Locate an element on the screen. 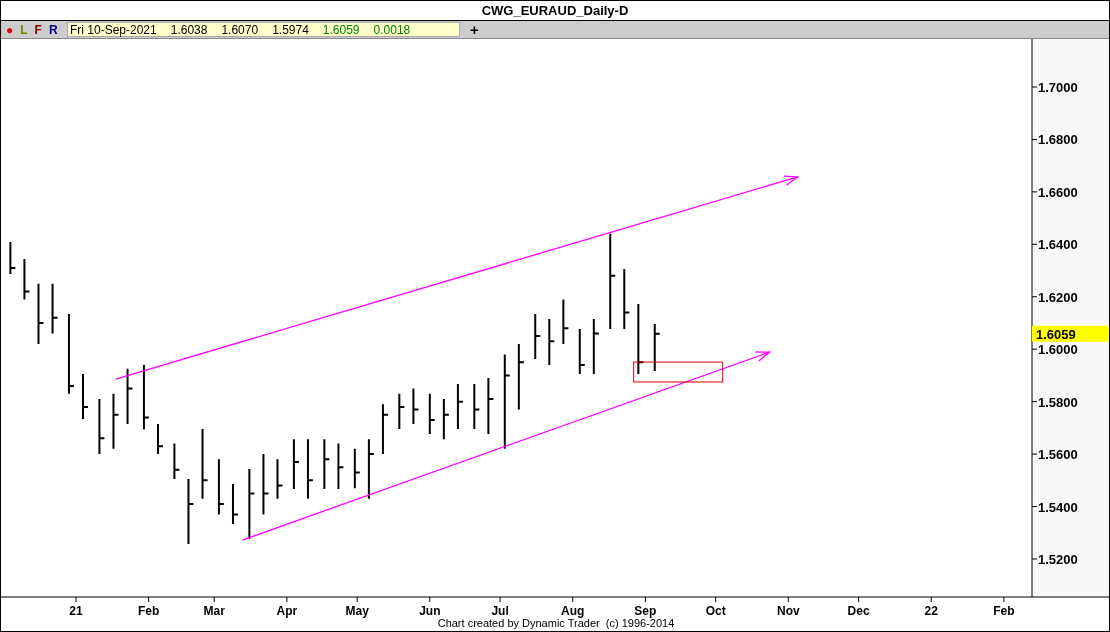 The image size is (1110, 632). date-axis-label: Dec is located at coordinates (858, 611).